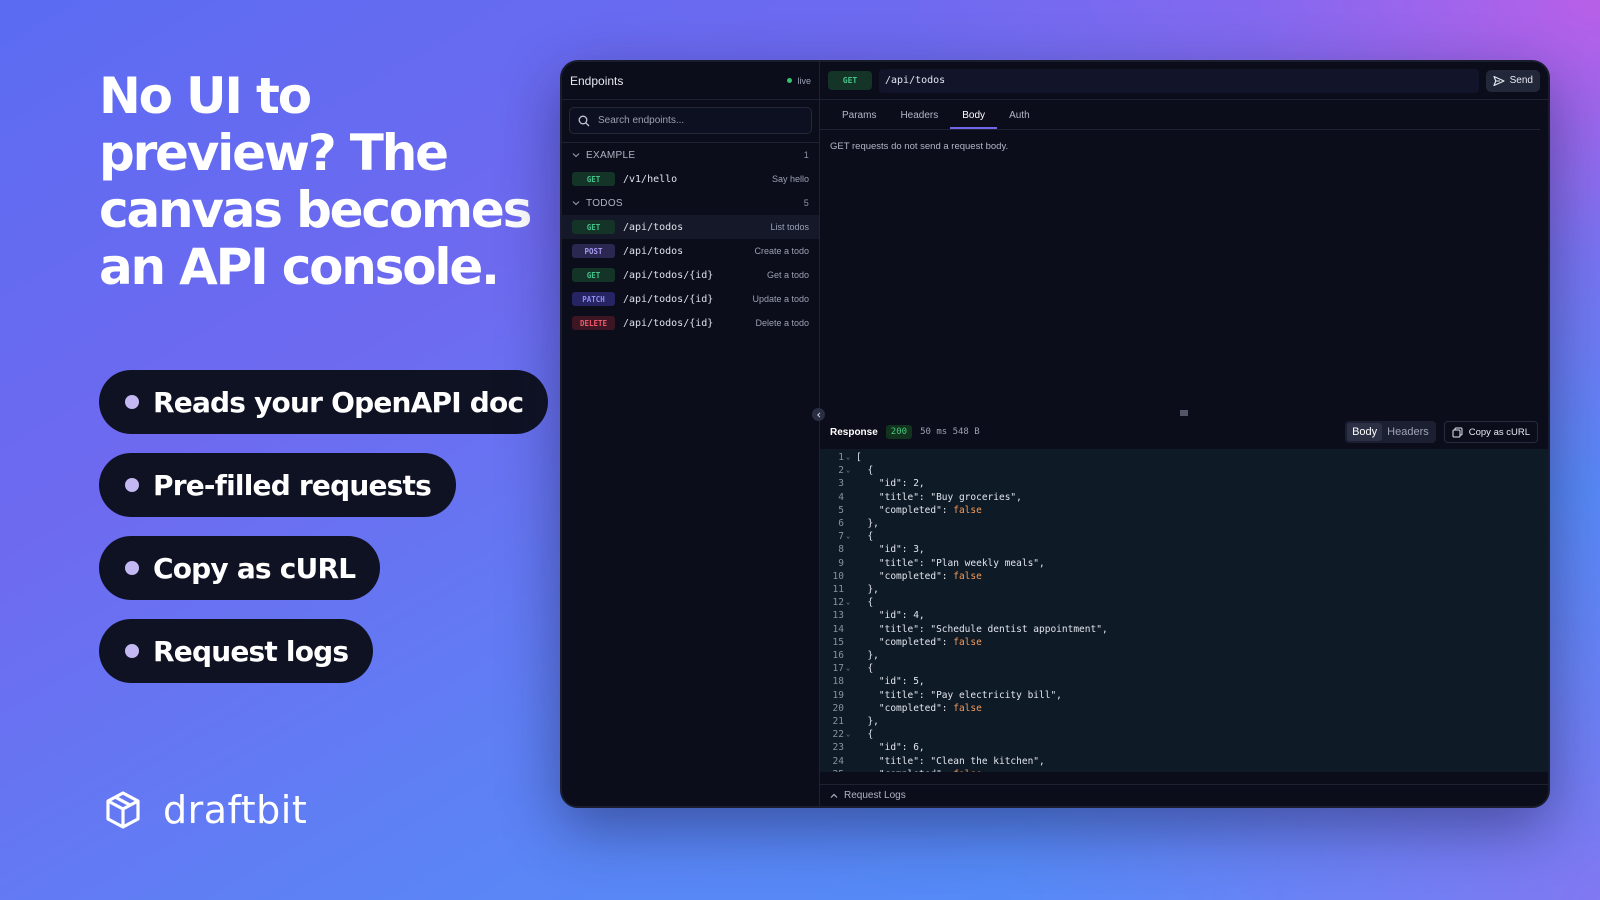  Describe the element at coordinates (1184, 470) in the screenshot. I see `code-line: 2 ⌄ {` at that location.